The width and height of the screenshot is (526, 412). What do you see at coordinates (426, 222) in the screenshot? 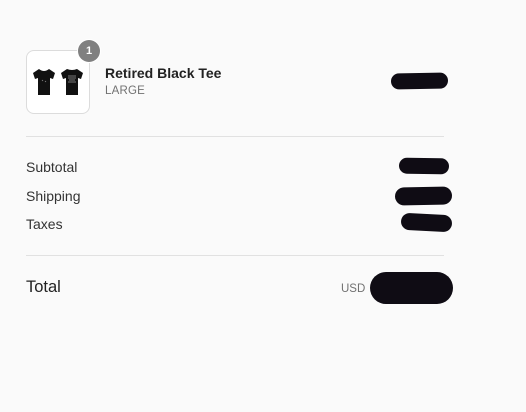
I see `taxes-value-redacted` at bounding box center [426, 222].